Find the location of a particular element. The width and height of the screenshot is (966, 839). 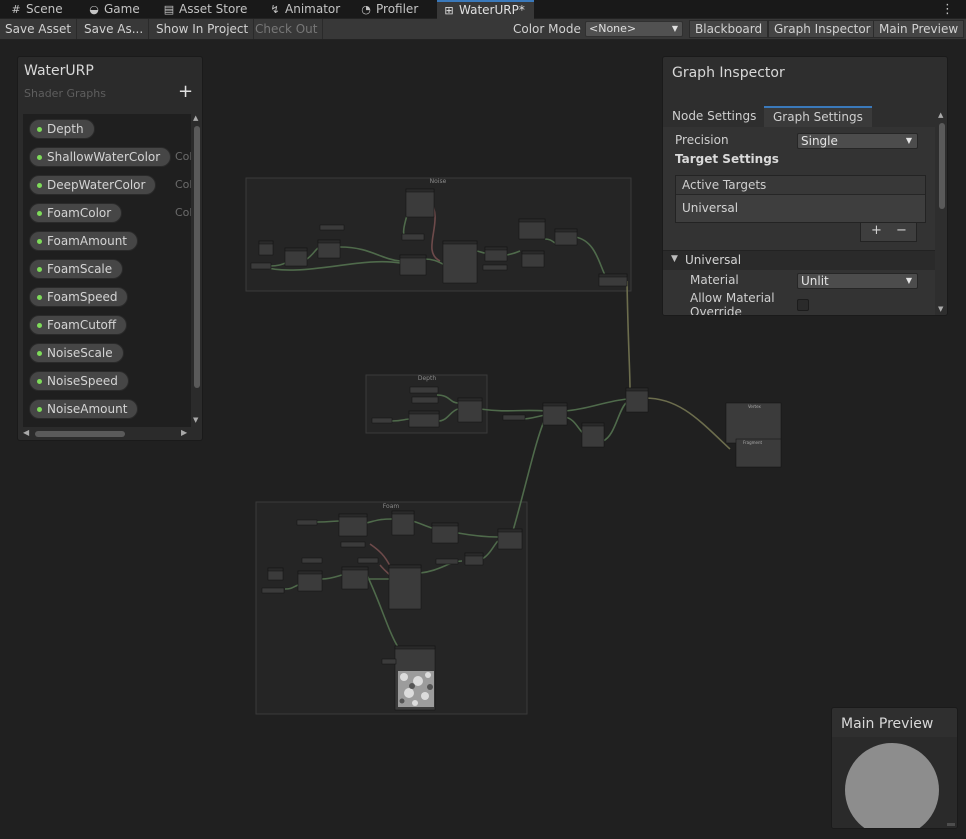

blackboard-vertical-scrollbar: ▲ ▼ is located at coordinates (197, 270).